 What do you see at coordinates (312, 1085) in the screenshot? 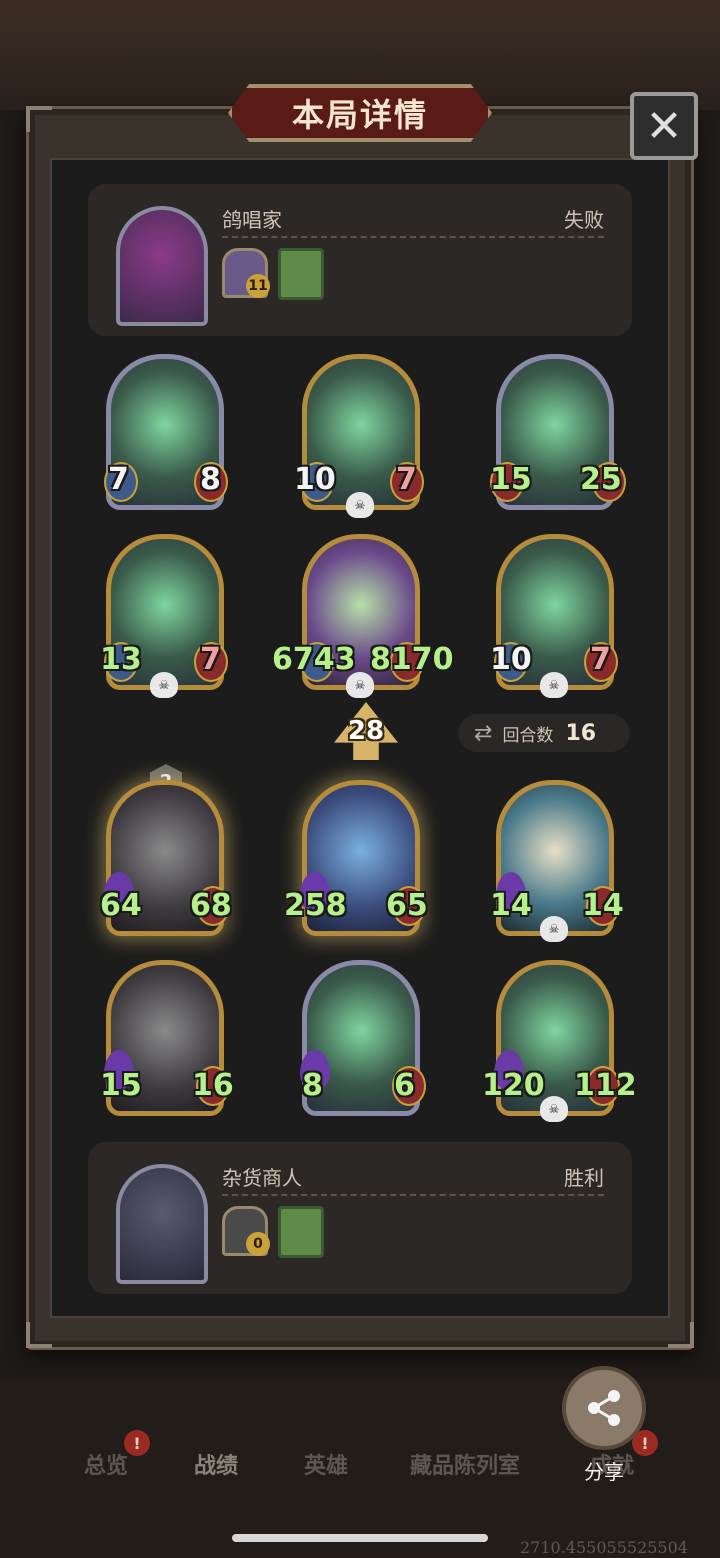
I see `minion-attack: 8` at bounding box center [312, 1085].